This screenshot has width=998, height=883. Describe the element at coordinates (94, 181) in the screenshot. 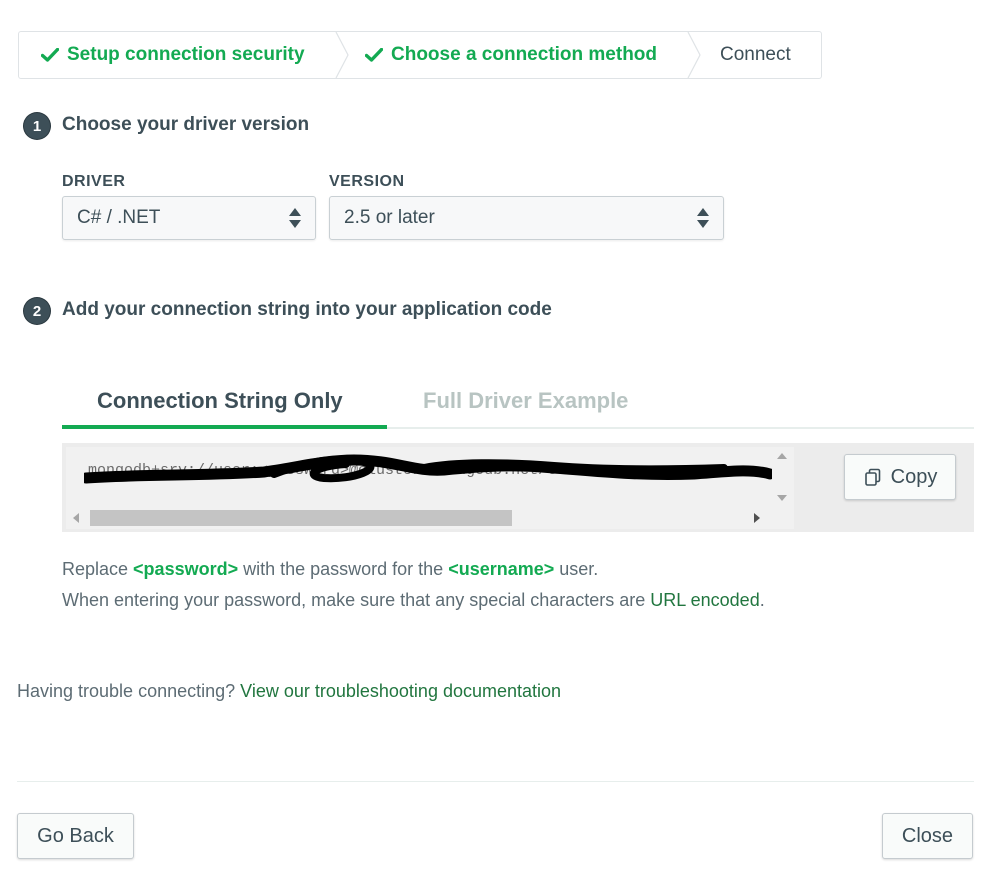

I see `driver-label: DRIVER` at that location.